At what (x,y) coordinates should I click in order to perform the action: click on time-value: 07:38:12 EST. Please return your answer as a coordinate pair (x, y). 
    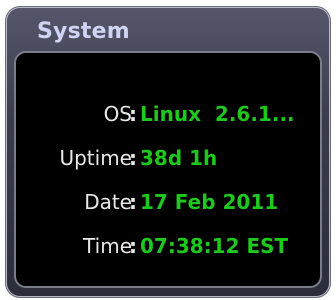
    Looking at the image, I should click on (214, 246).